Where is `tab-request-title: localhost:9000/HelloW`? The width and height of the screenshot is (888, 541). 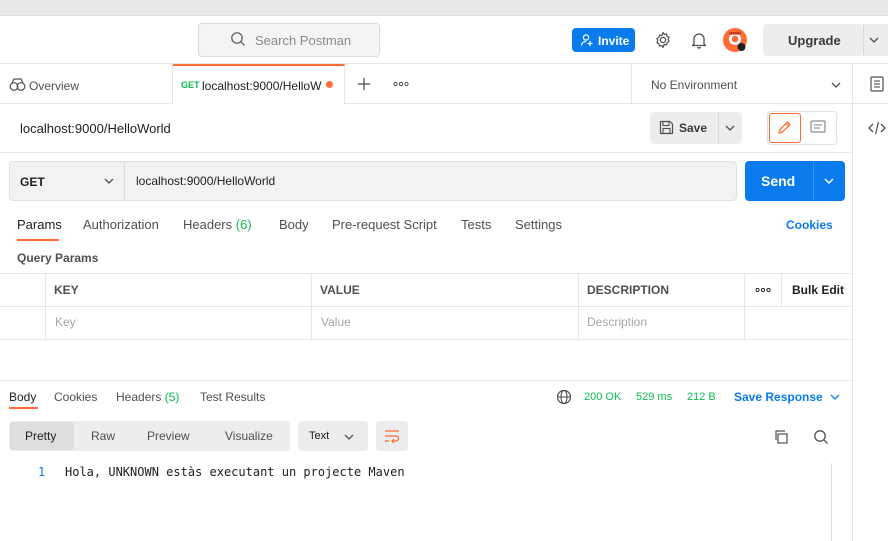
tab-request-title: localhost:9000/HelloW is located at coordinates (262, 86).